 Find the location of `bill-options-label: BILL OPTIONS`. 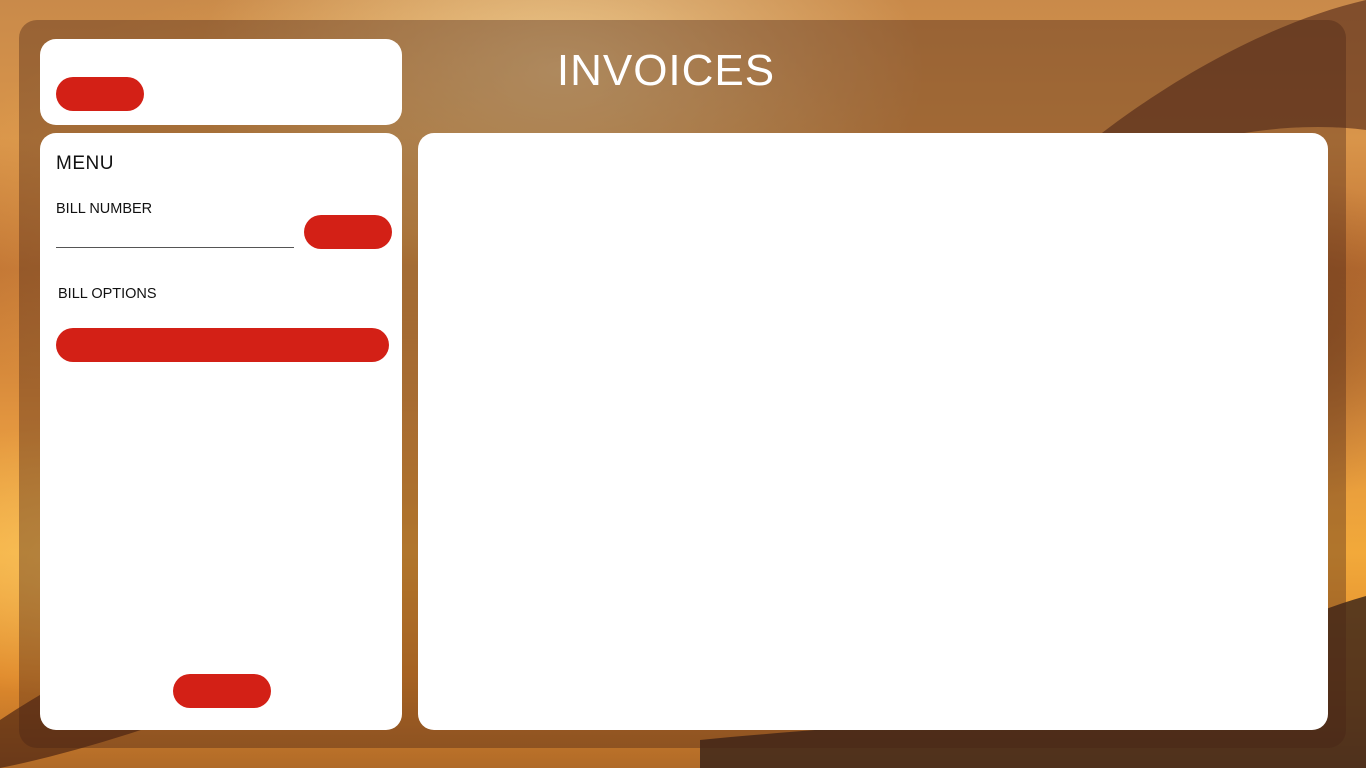

bill-options-label: BILL OPTIONS is located at coordinates (107, 294).